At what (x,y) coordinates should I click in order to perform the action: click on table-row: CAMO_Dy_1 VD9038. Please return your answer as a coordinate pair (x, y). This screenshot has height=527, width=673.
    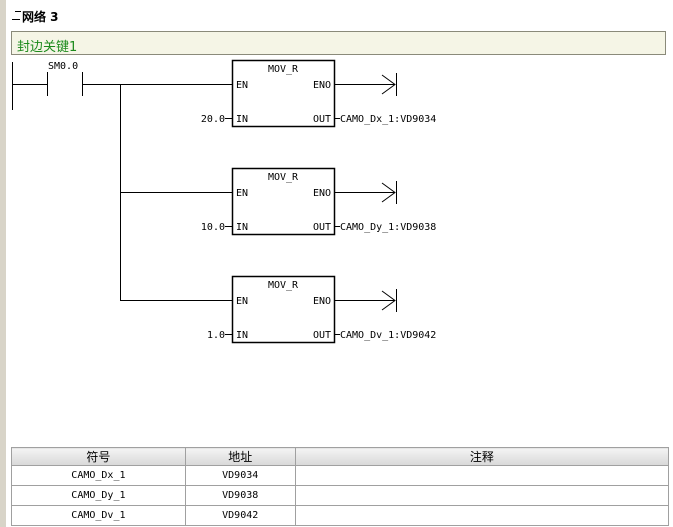
    Looking at the image, I should click on (340, 495).